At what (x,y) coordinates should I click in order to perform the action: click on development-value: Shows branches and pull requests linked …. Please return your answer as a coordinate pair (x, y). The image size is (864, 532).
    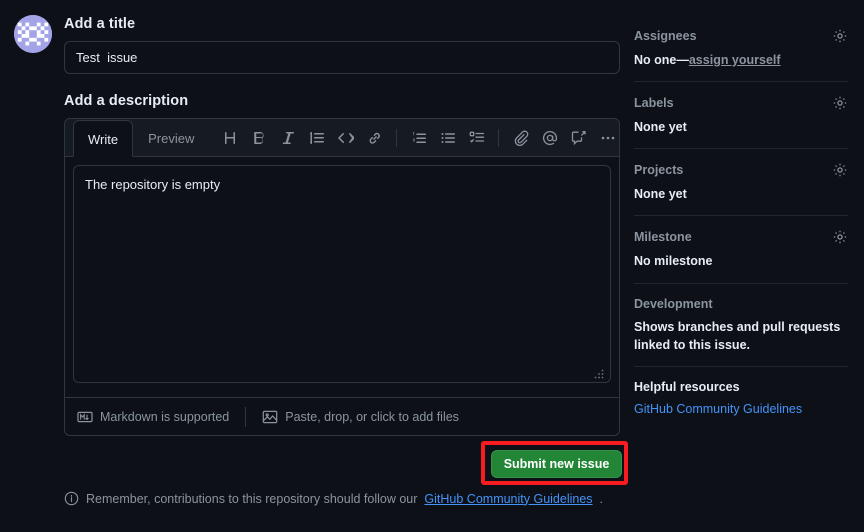
    Looking at the image, I should click on (737, 335).